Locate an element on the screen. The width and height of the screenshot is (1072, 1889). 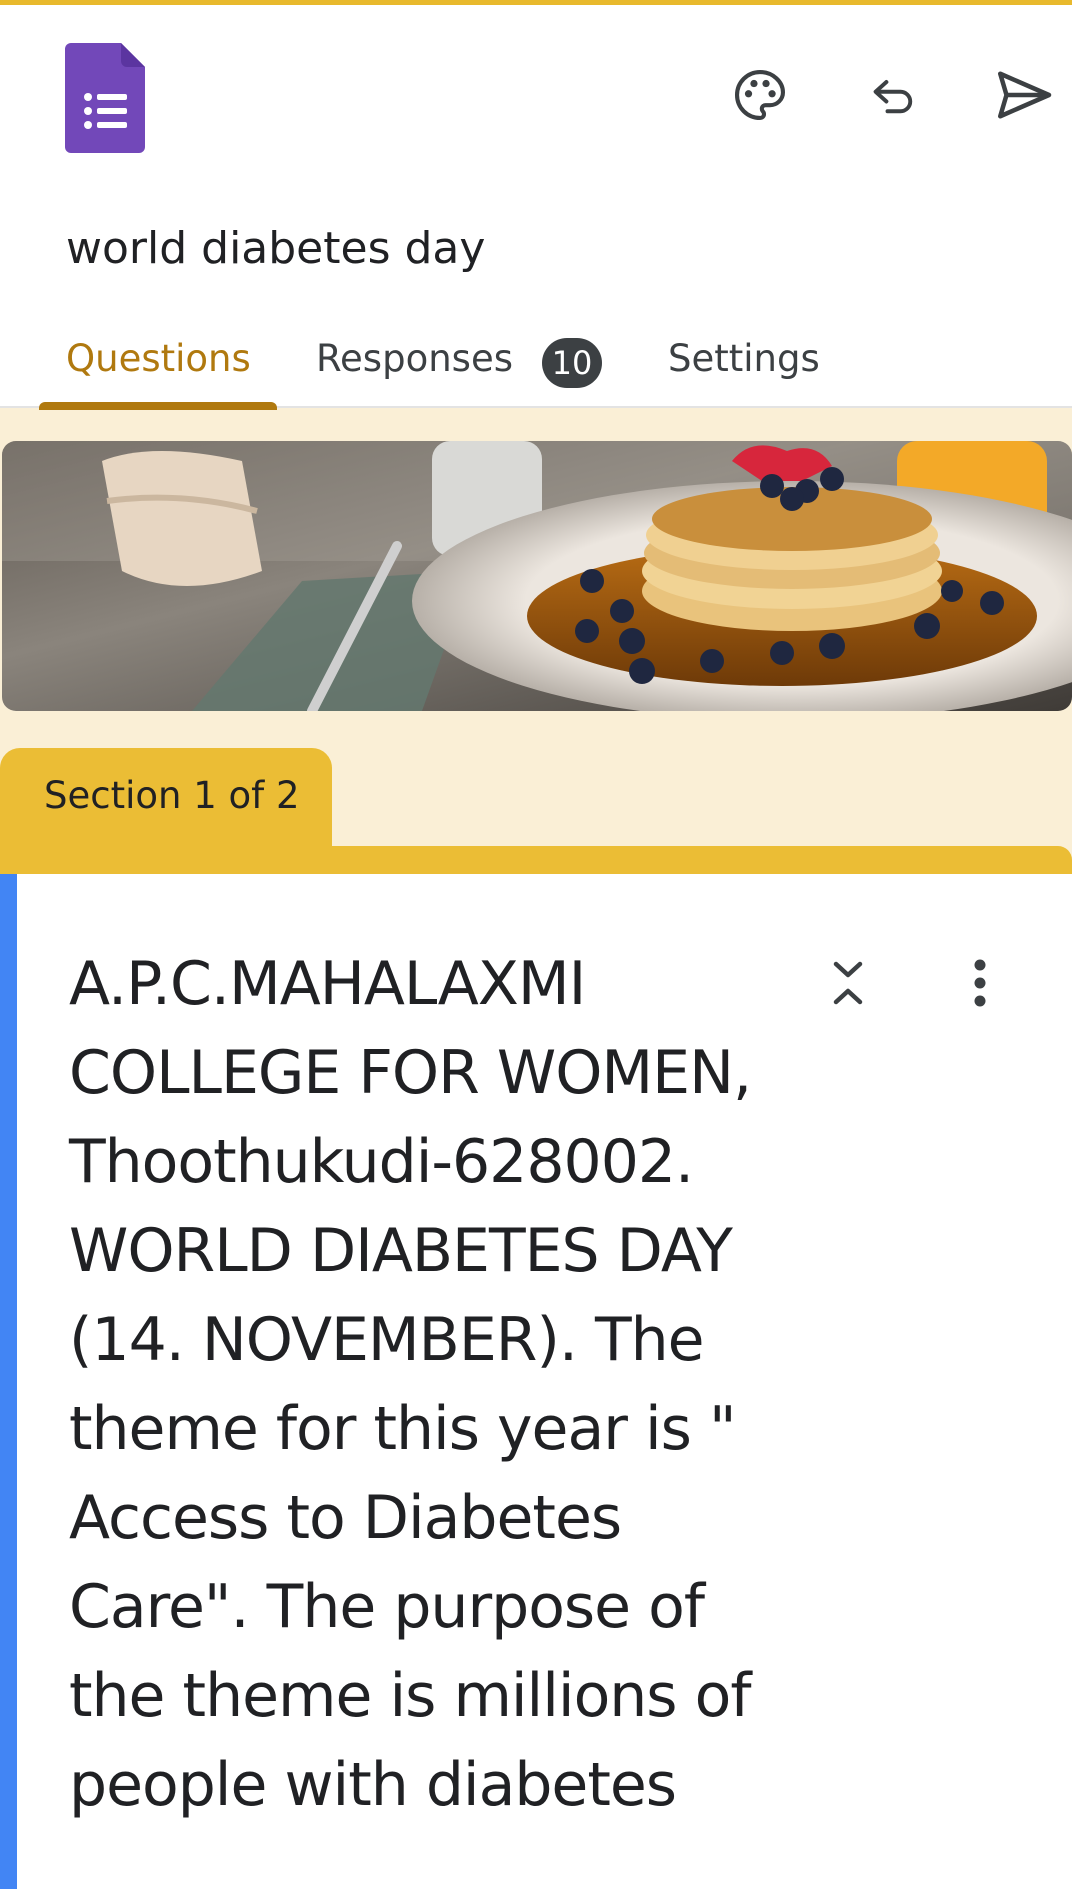
send-icon is located at coordinates (1024, 95).